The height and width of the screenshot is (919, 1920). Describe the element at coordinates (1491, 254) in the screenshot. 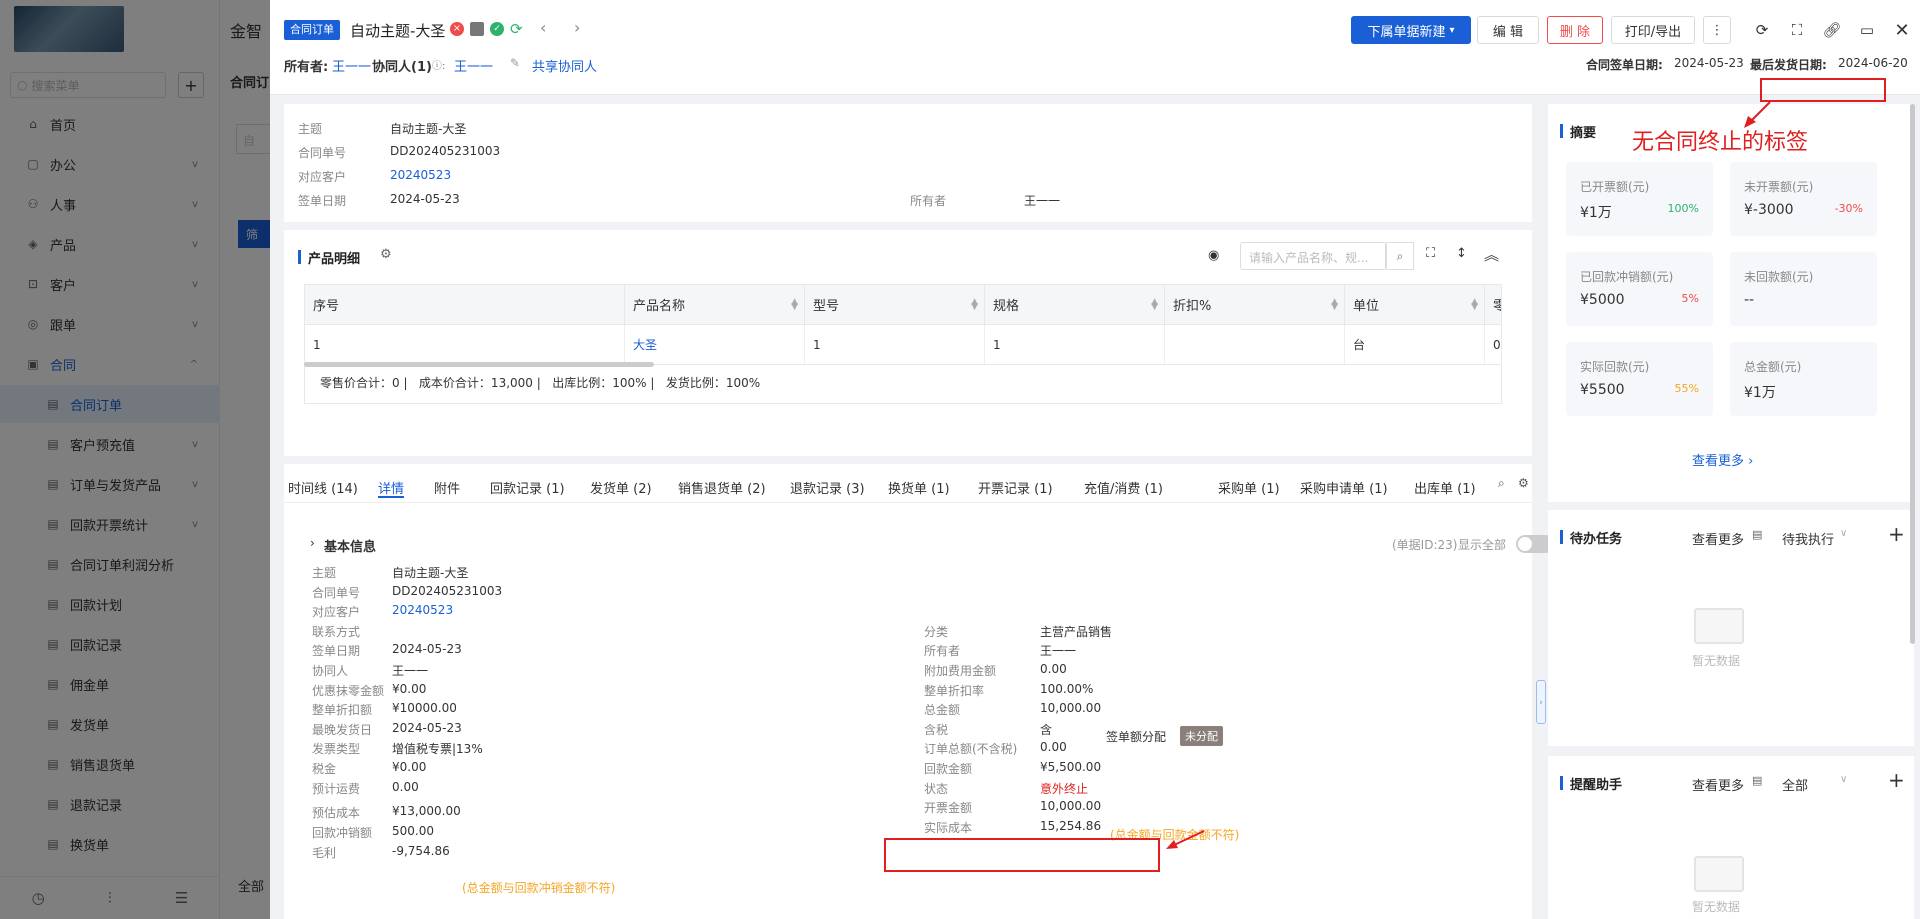

I see `collapse-up-icon: ︽` at that location.